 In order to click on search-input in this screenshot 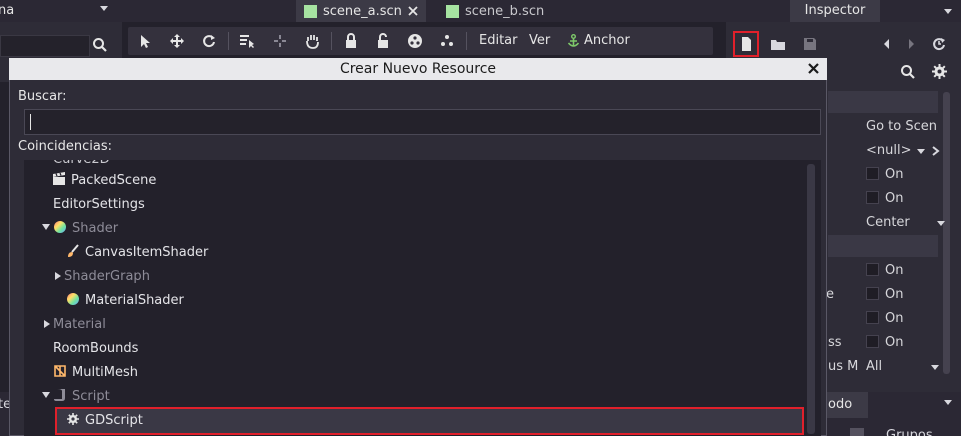, I will do `click(422, 122)`.